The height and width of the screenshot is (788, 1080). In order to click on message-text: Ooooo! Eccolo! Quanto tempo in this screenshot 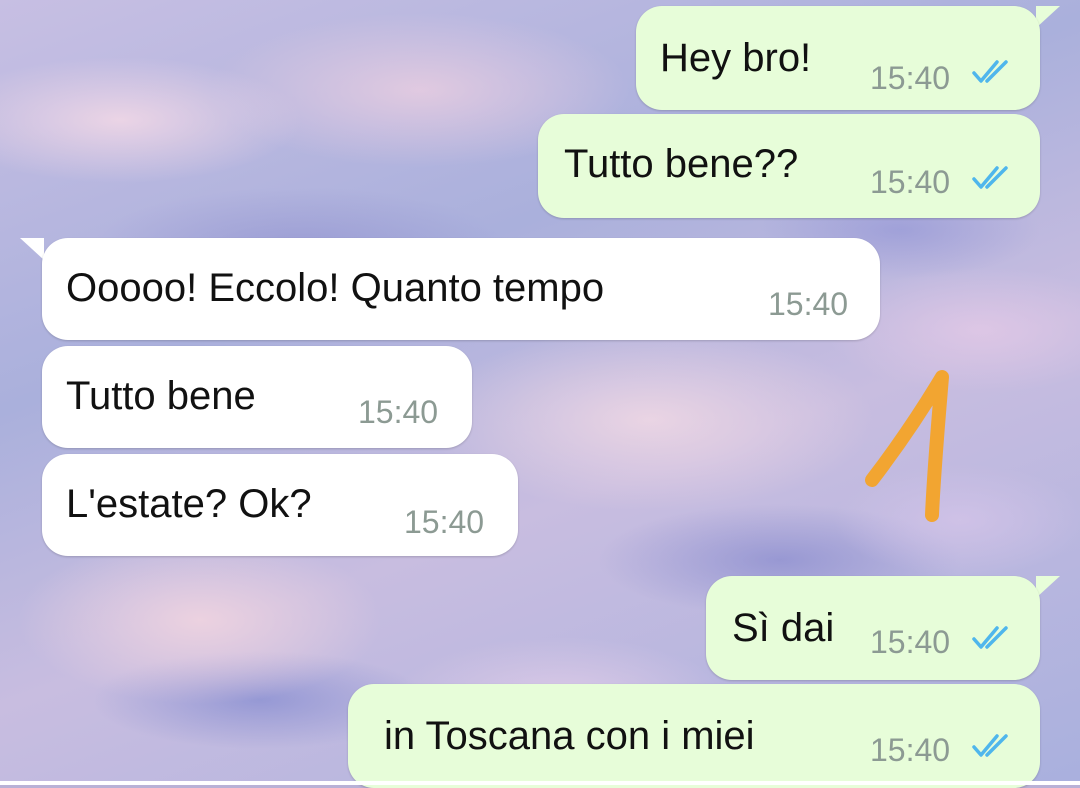, I will do `click(335, 288)`.